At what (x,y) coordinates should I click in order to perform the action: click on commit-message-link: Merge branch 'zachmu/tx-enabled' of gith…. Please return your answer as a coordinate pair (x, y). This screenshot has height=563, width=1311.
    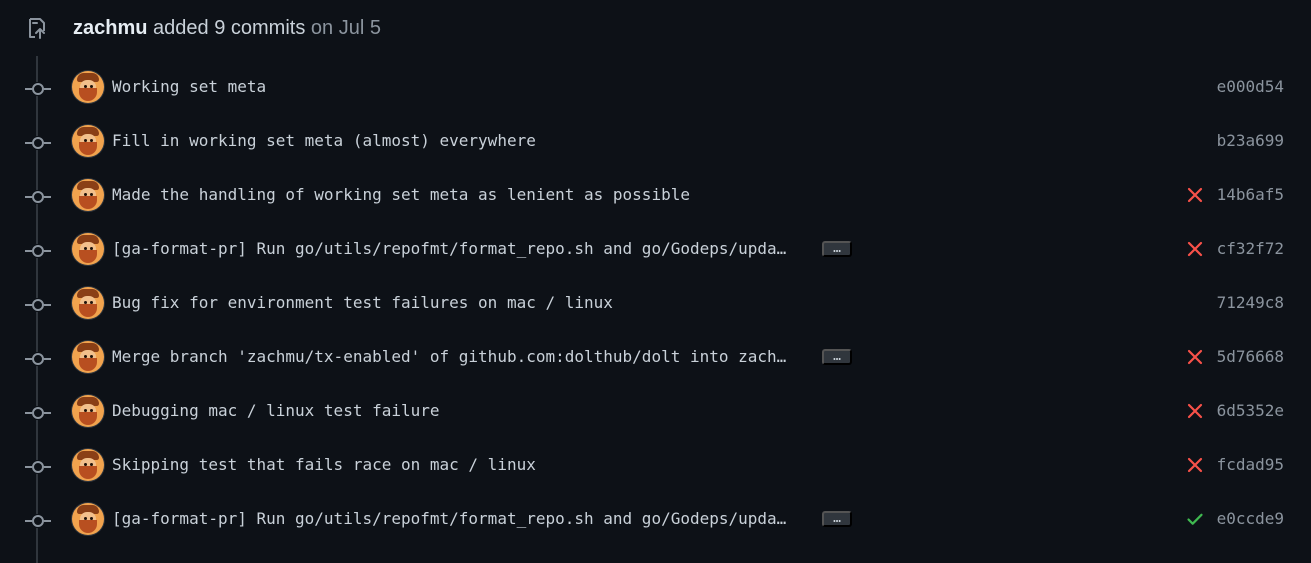
    Looking at the image, I should click on (462, 357).